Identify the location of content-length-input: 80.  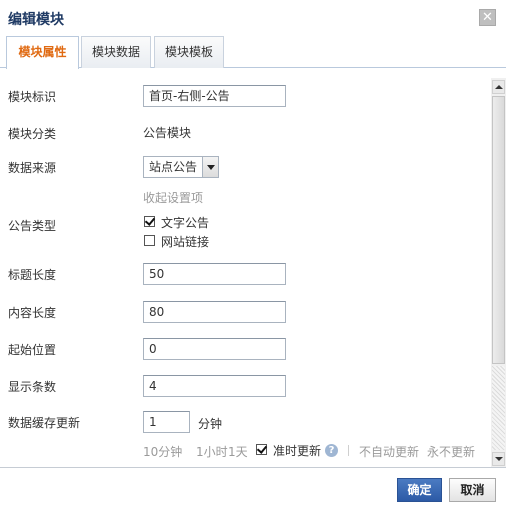
(214, 312).